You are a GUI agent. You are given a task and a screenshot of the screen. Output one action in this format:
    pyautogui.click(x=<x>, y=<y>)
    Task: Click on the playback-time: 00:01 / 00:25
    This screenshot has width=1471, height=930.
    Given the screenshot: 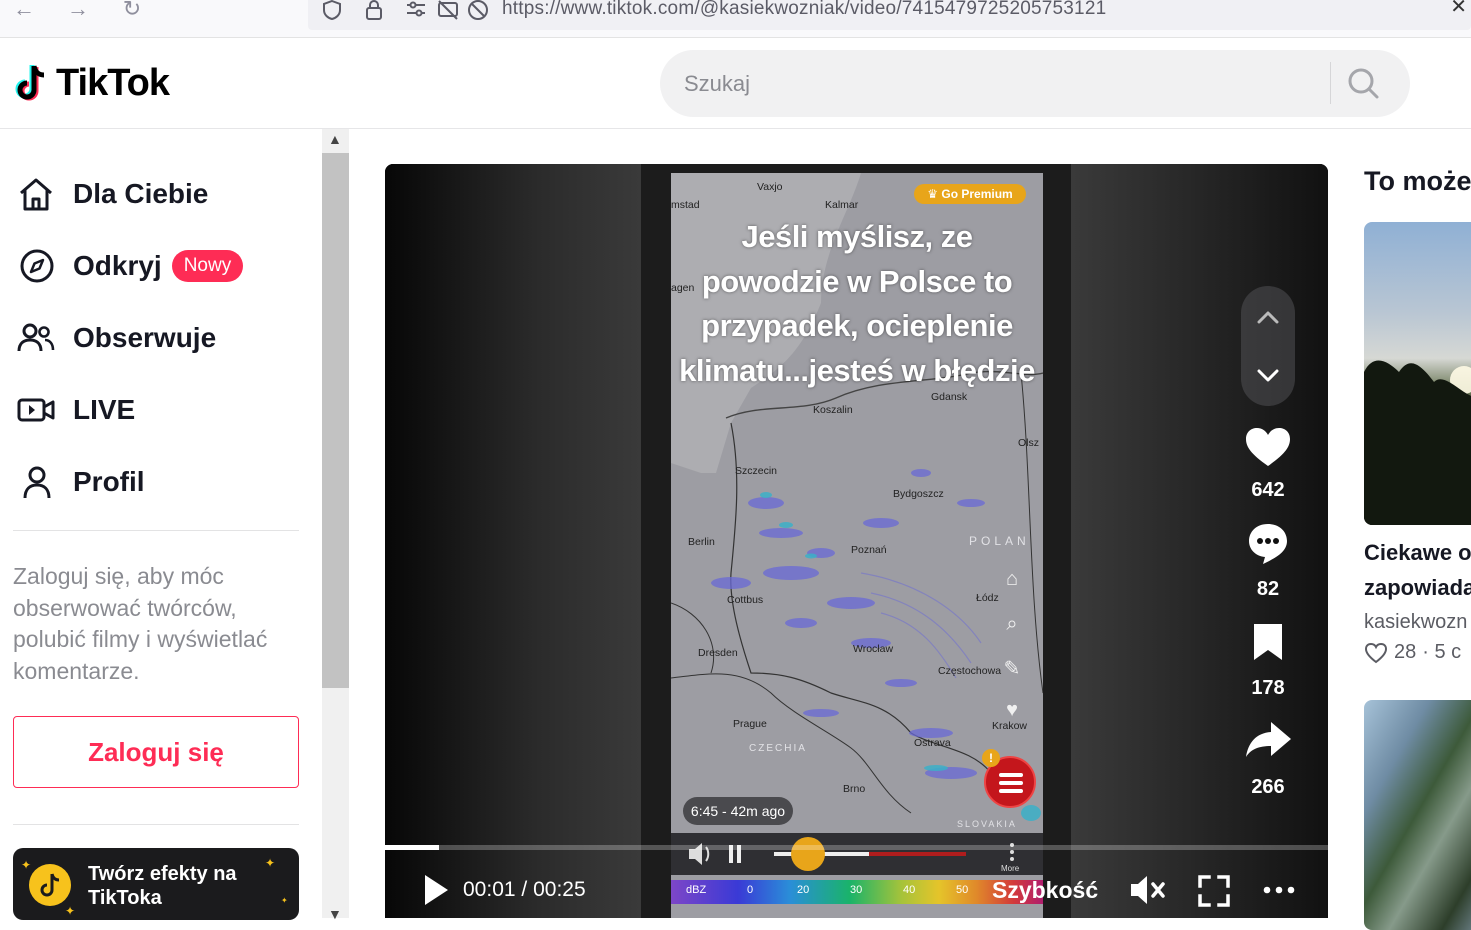 What is the action you would take?
    pyautogui.click(x=524, y=890)
    